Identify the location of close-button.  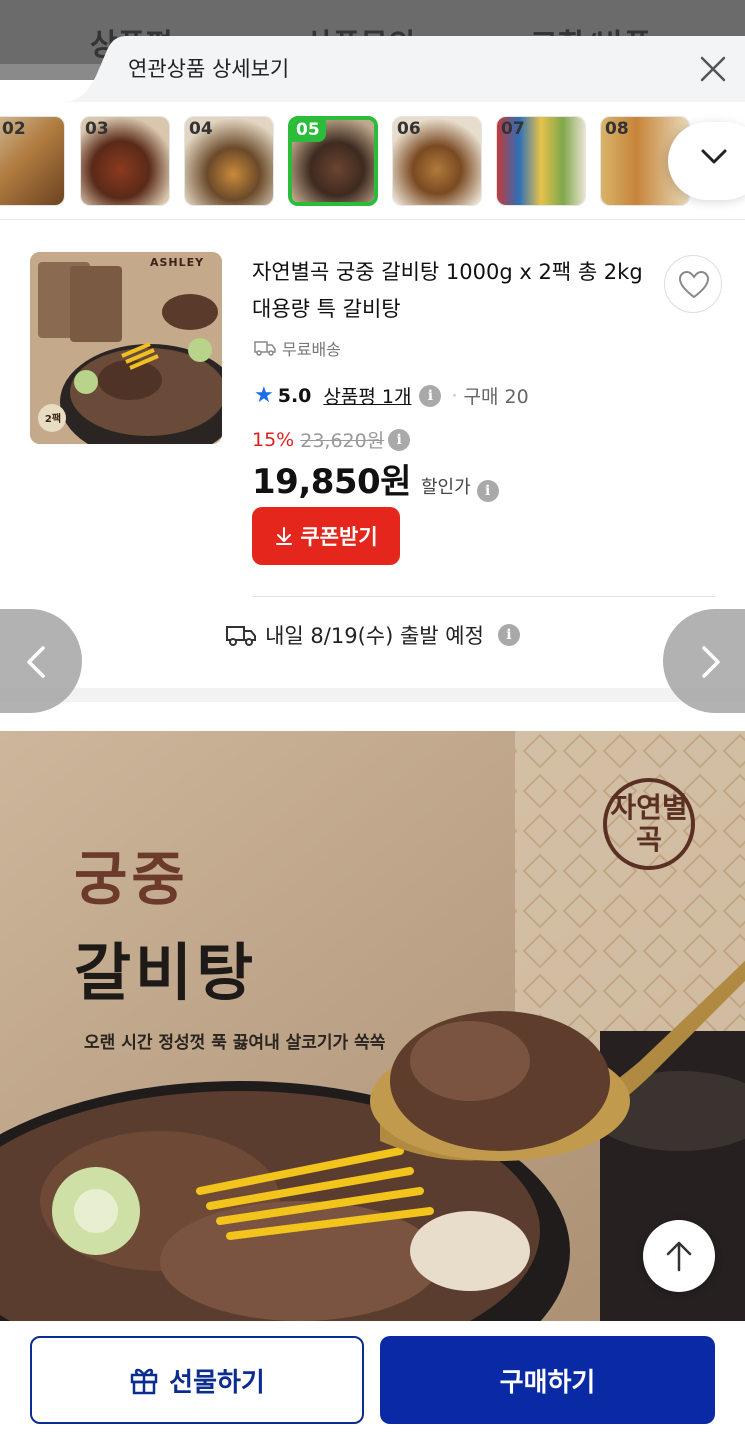
(713, 69).